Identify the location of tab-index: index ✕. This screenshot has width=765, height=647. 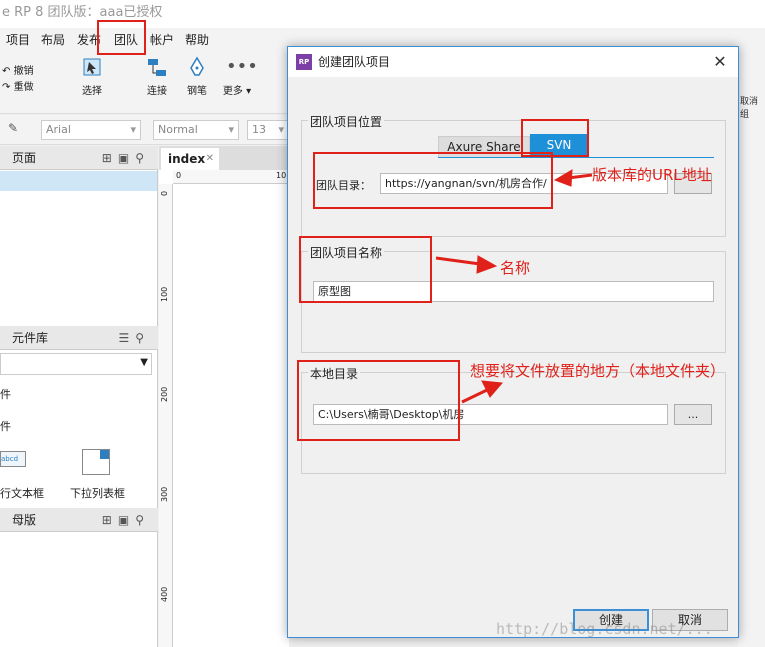
(190, 159).